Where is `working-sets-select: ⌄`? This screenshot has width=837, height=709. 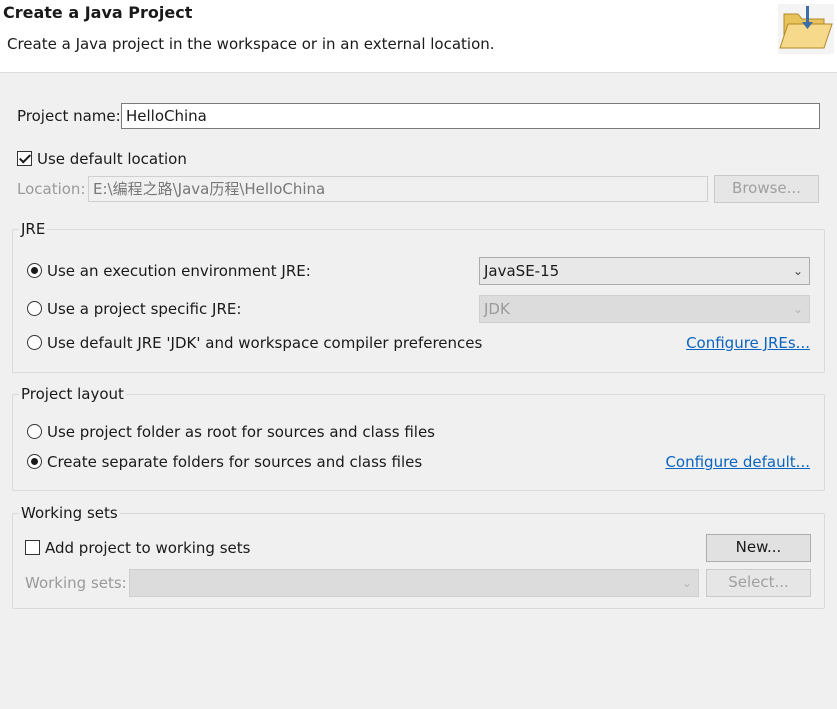 working-sets-select: ⌄ is located at coordinates (414, 583).